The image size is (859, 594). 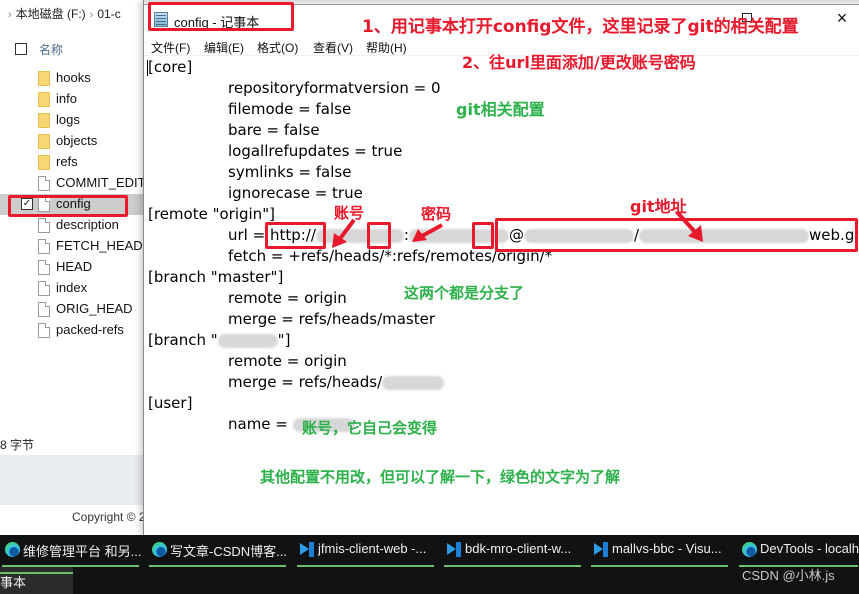 What do you see at coordinates (305, 382) in the screenshot?
I see `merge-prefix: merge = refs/heads/` at bounding box center [305, 382].